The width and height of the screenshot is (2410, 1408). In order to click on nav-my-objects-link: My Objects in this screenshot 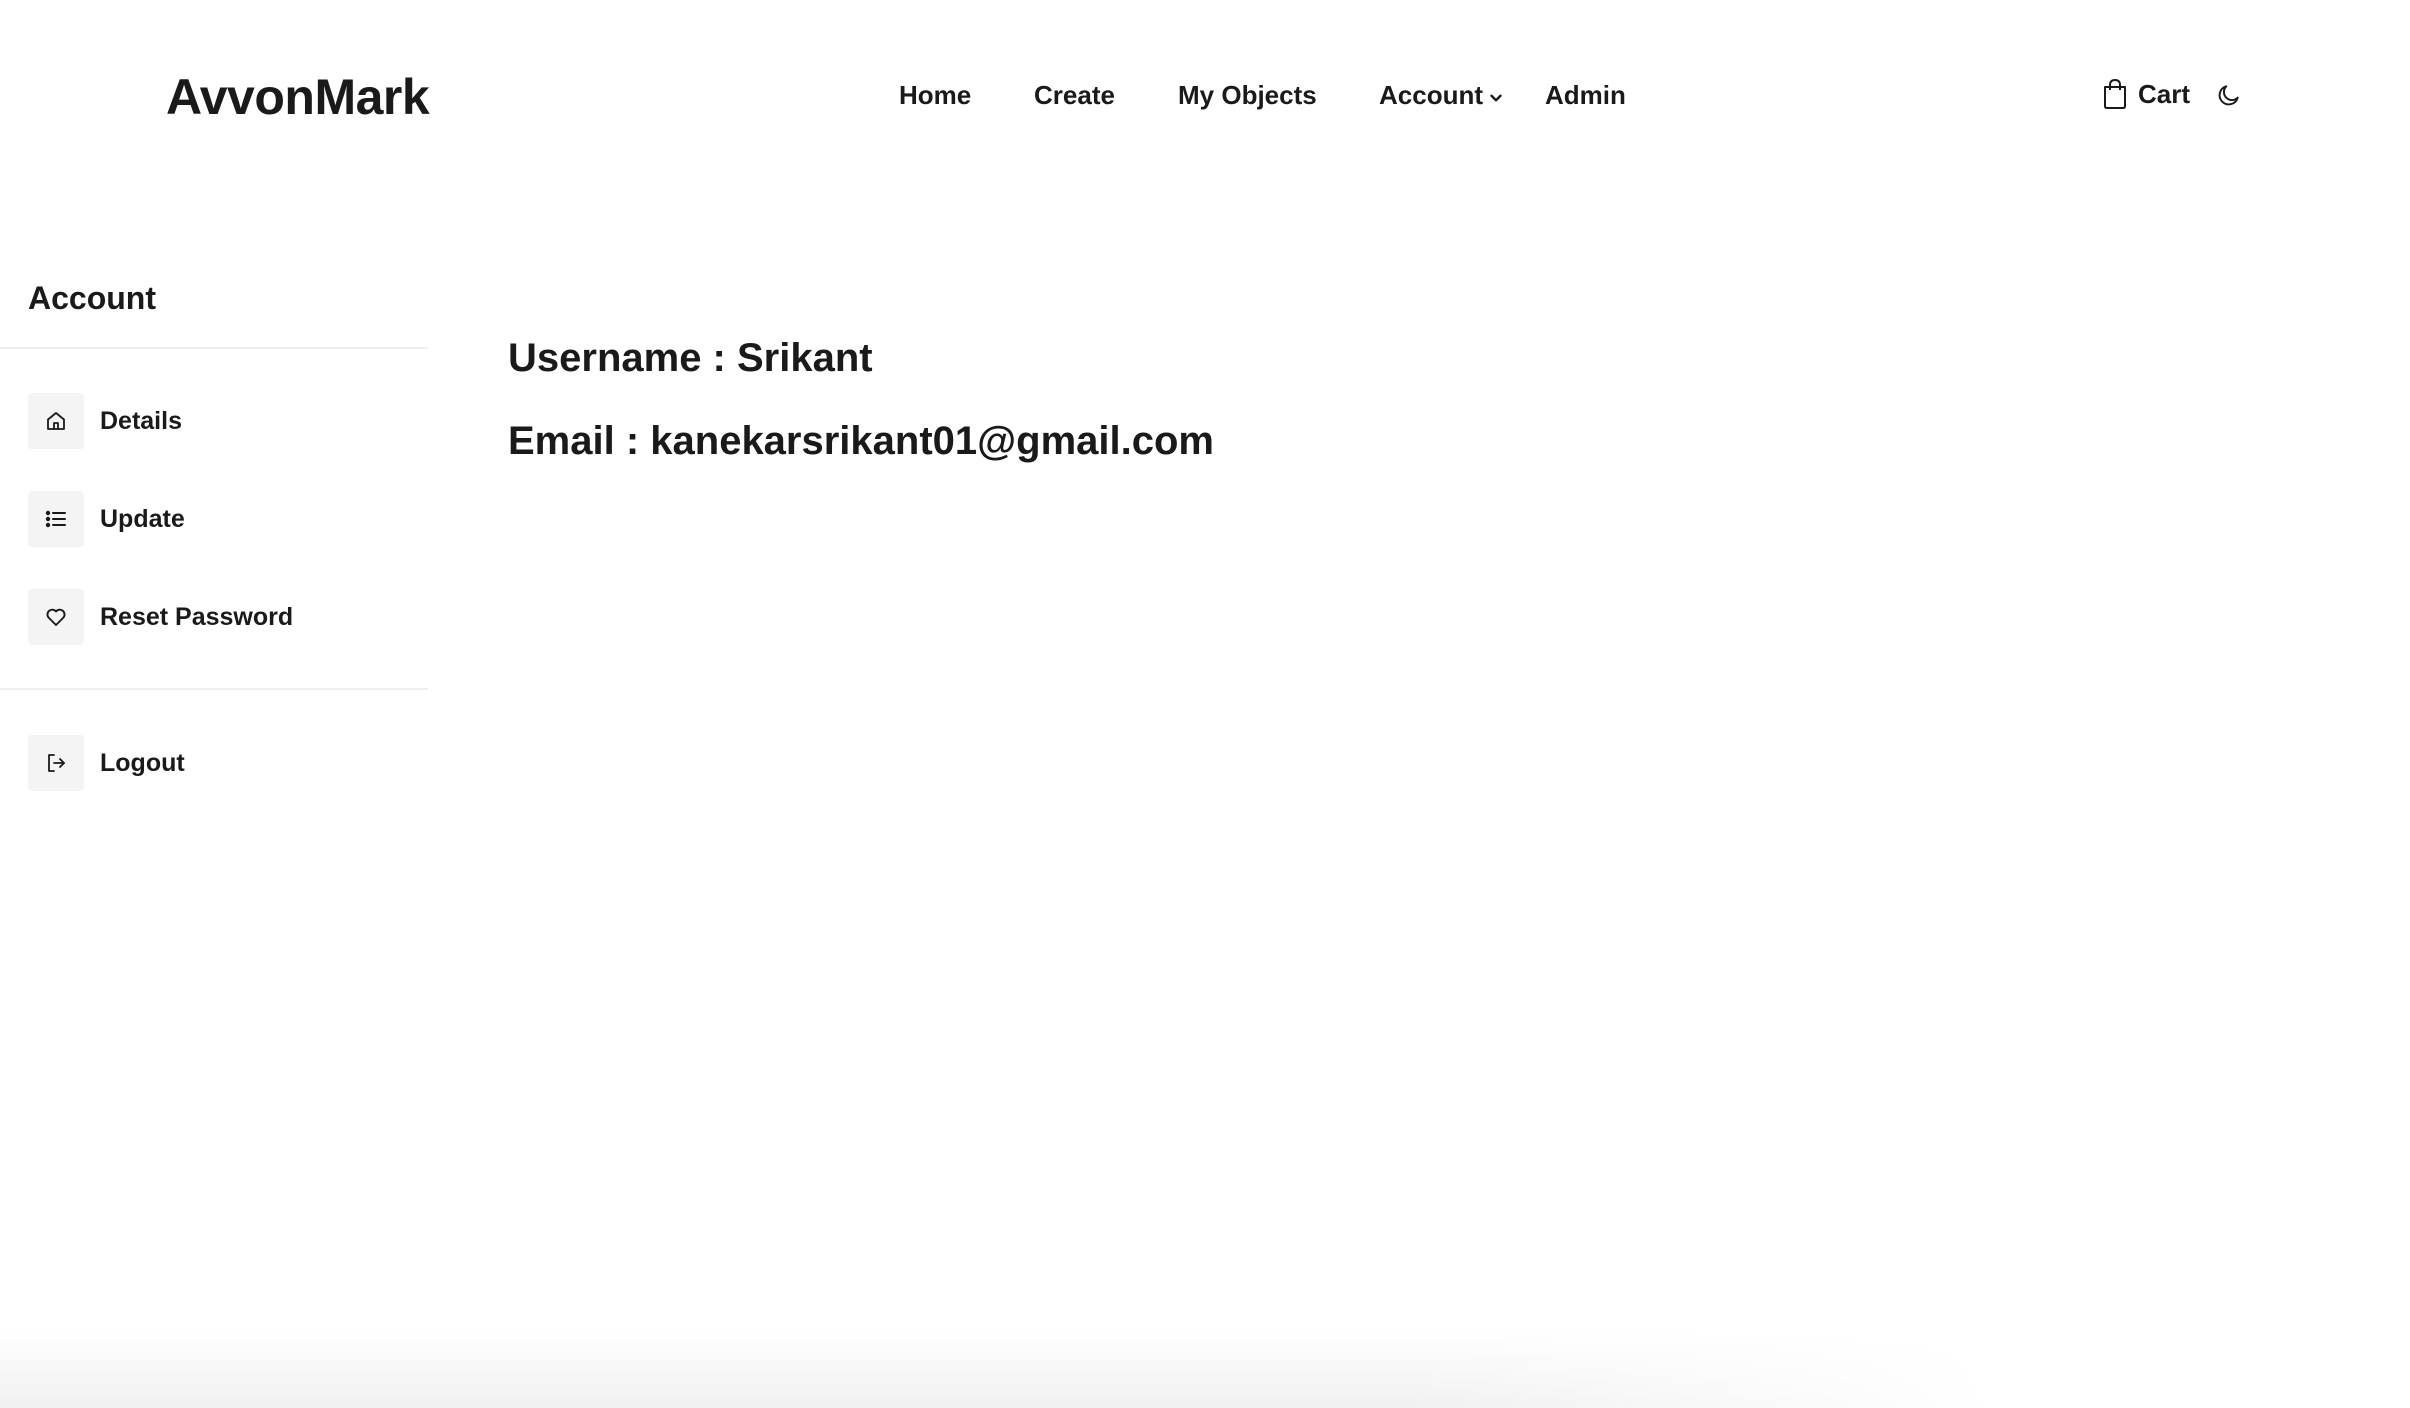, I will do `click(1247, 95)`.